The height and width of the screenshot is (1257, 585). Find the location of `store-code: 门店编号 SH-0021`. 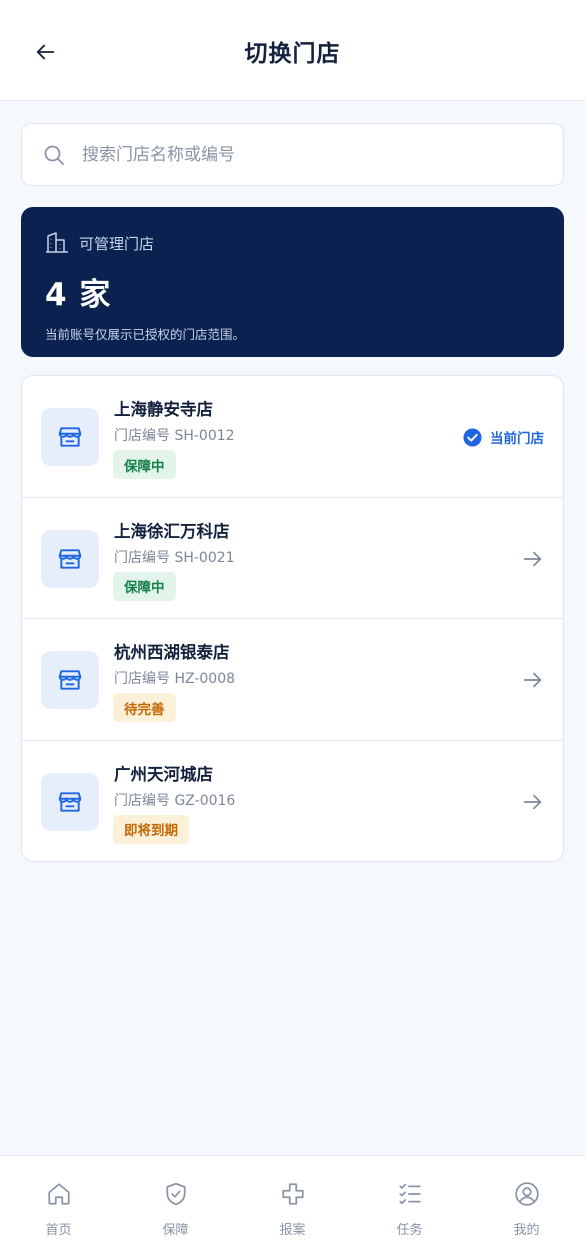

store-code: 门店编号 SH-0021 is located at coordinates (174, 557).